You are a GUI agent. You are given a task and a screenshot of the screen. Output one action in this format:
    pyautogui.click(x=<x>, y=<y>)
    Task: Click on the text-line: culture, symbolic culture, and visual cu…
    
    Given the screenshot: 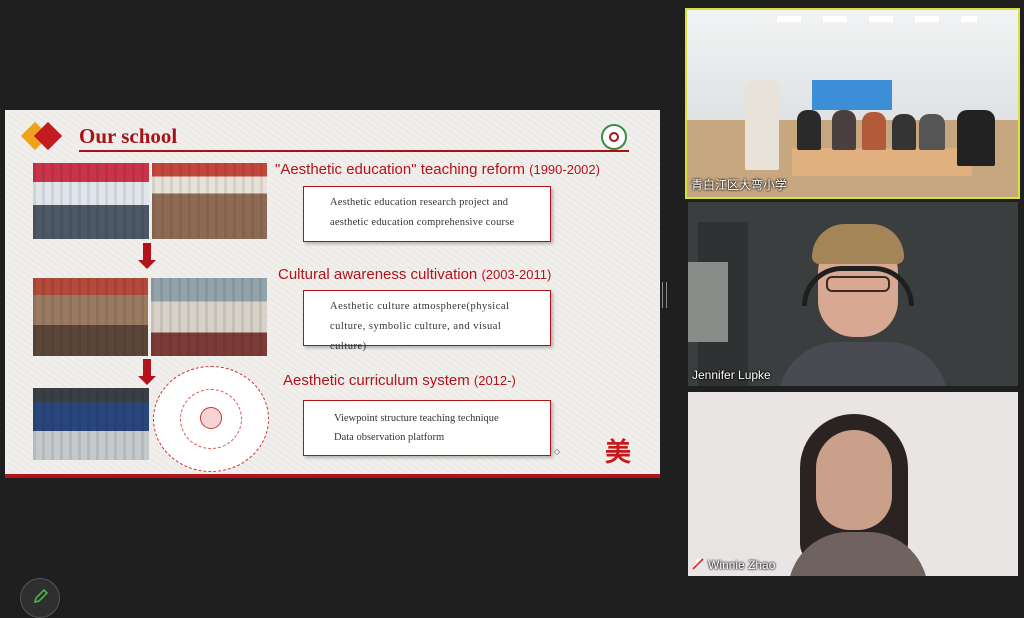 What is the action you would take?
    pyautogui.click(x=416, y=336)
    